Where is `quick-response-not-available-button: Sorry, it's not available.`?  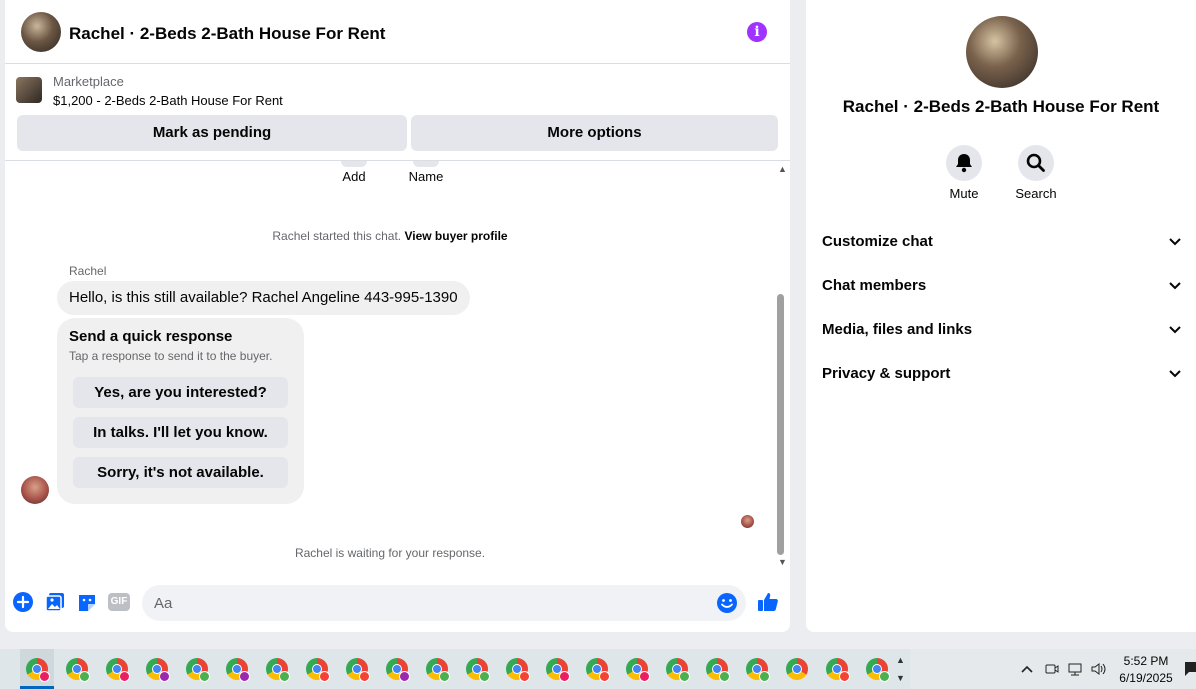
quick-response-not-available-button: Sorry, it's not available. is located at coordinates (180, 472).